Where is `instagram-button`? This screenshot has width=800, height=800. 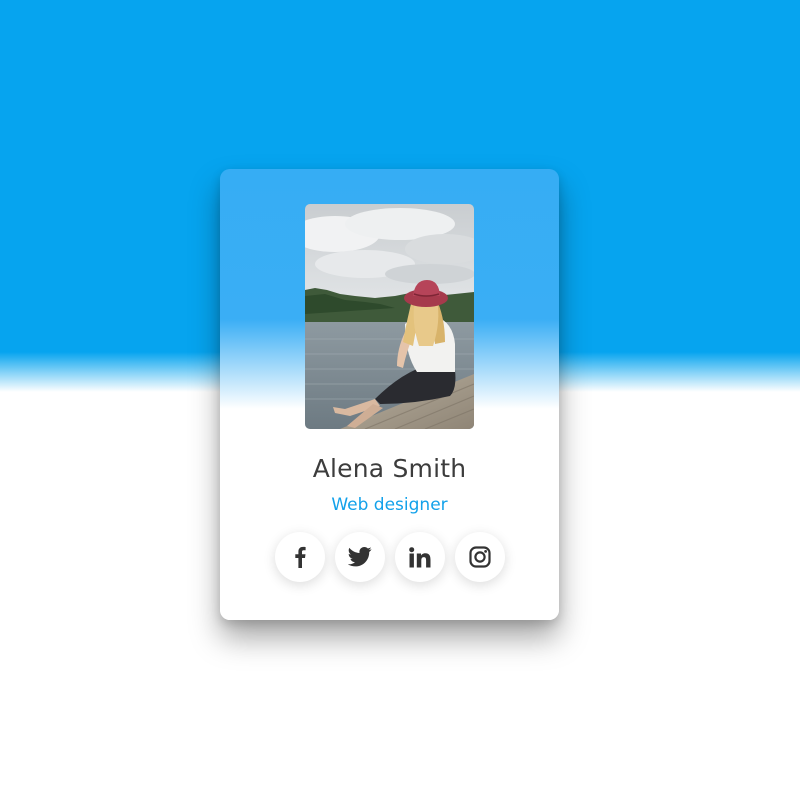 instagram-button is located at coordinates (480, 557).